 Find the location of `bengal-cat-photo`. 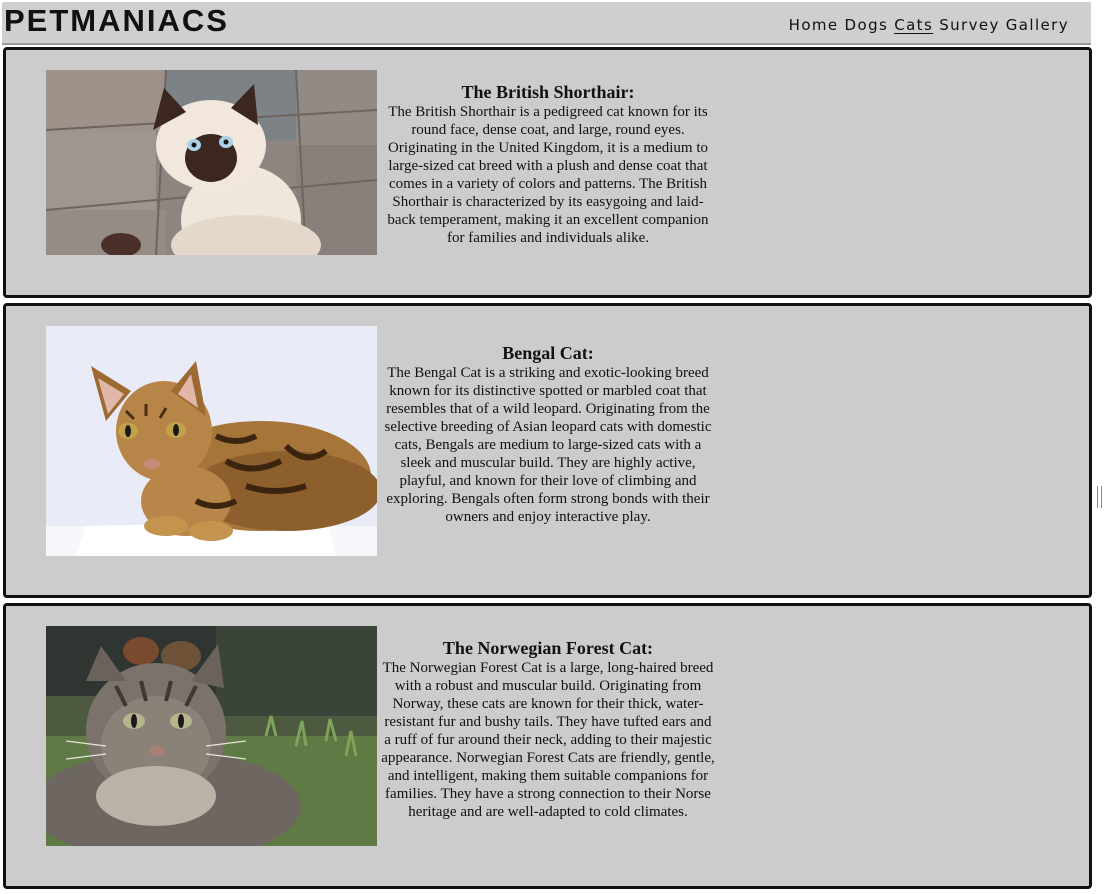

bengal-cat-photo is located at coordinates (211, 441).